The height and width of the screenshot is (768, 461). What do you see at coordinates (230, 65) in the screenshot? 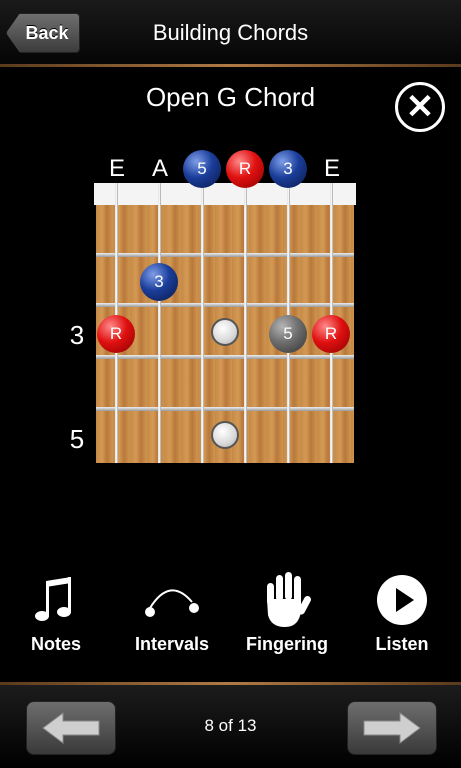
I see `header-divider` at bounding box center [230, 65].